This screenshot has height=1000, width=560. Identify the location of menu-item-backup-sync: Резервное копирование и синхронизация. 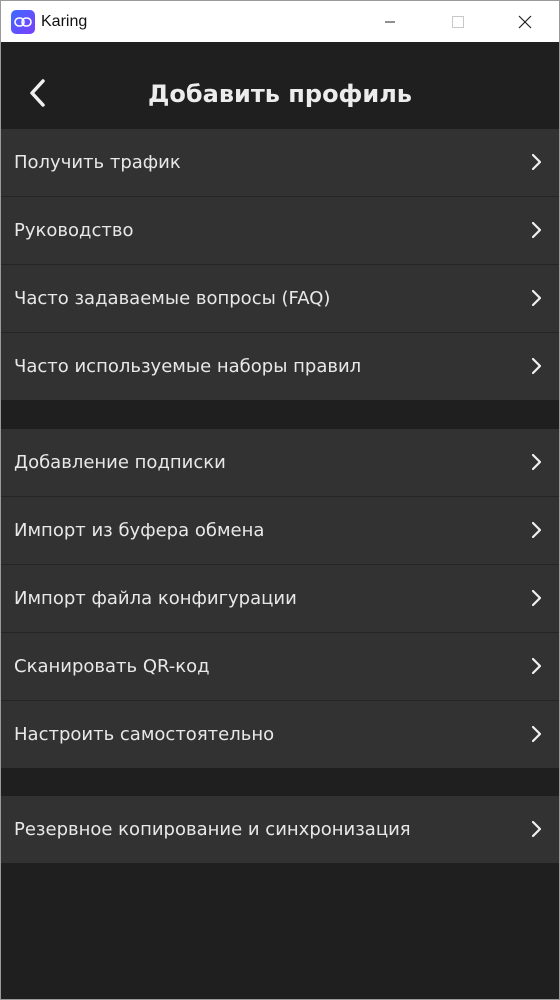
(280, 829).